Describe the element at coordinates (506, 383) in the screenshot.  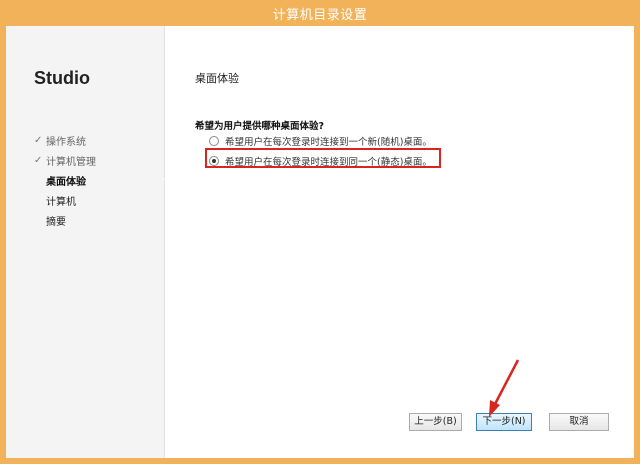
I see `annotation-arrow-shaft` at that location.